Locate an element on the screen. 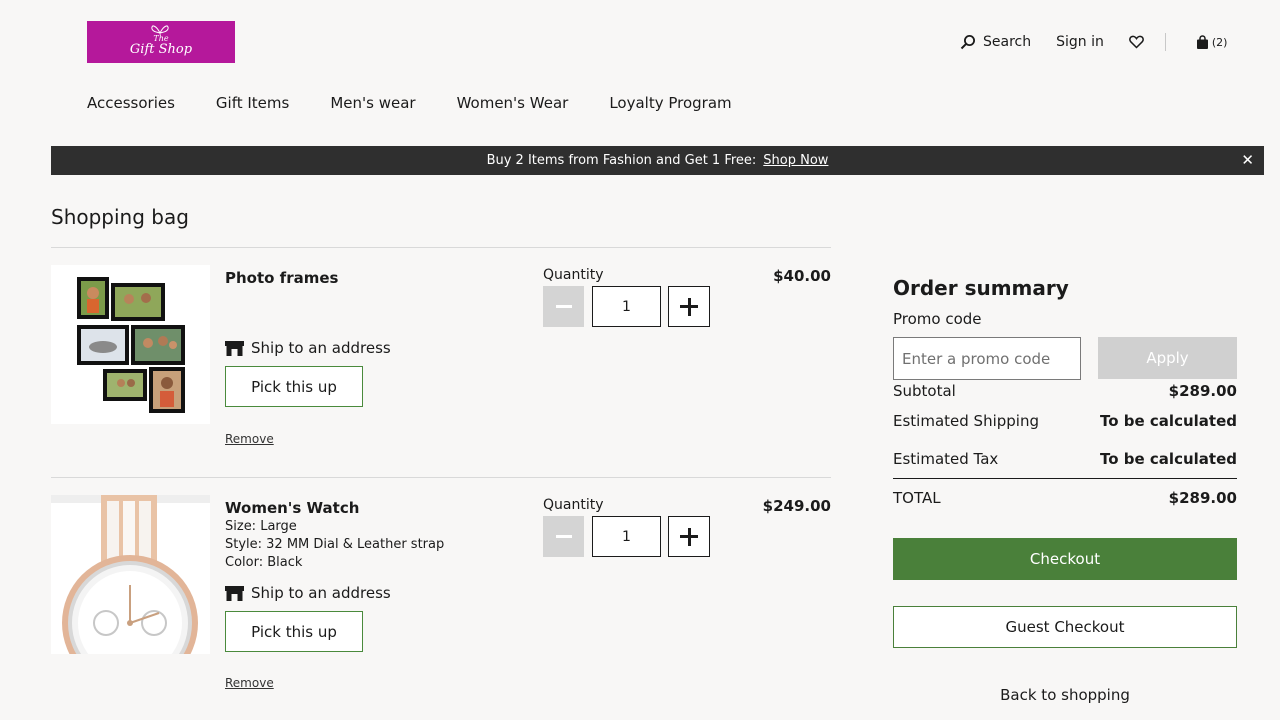 This screenshot has height=720, width=1280. wishlist-button is located at coordinates (1136, 42).